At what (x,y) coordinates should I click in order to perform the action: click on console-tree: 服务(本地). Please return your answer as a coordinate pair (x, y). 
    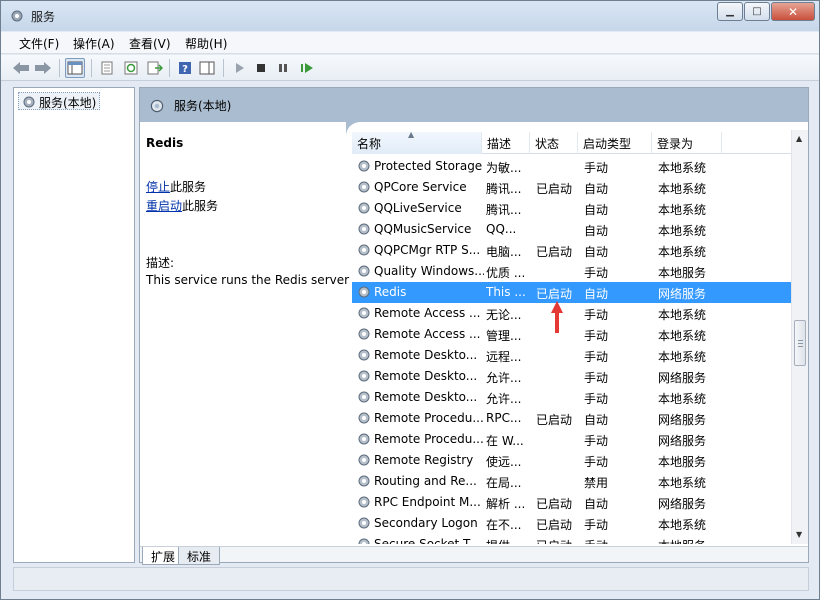
    Looking at the image, I should click on (74, 325).